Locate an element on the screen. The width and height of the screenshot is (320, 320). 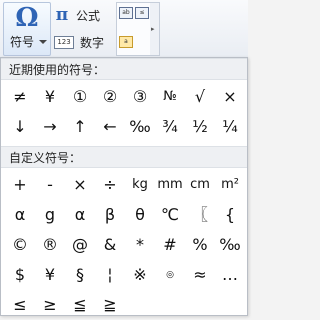
formula-button: π 公式 is located at coordinates (76, 15).